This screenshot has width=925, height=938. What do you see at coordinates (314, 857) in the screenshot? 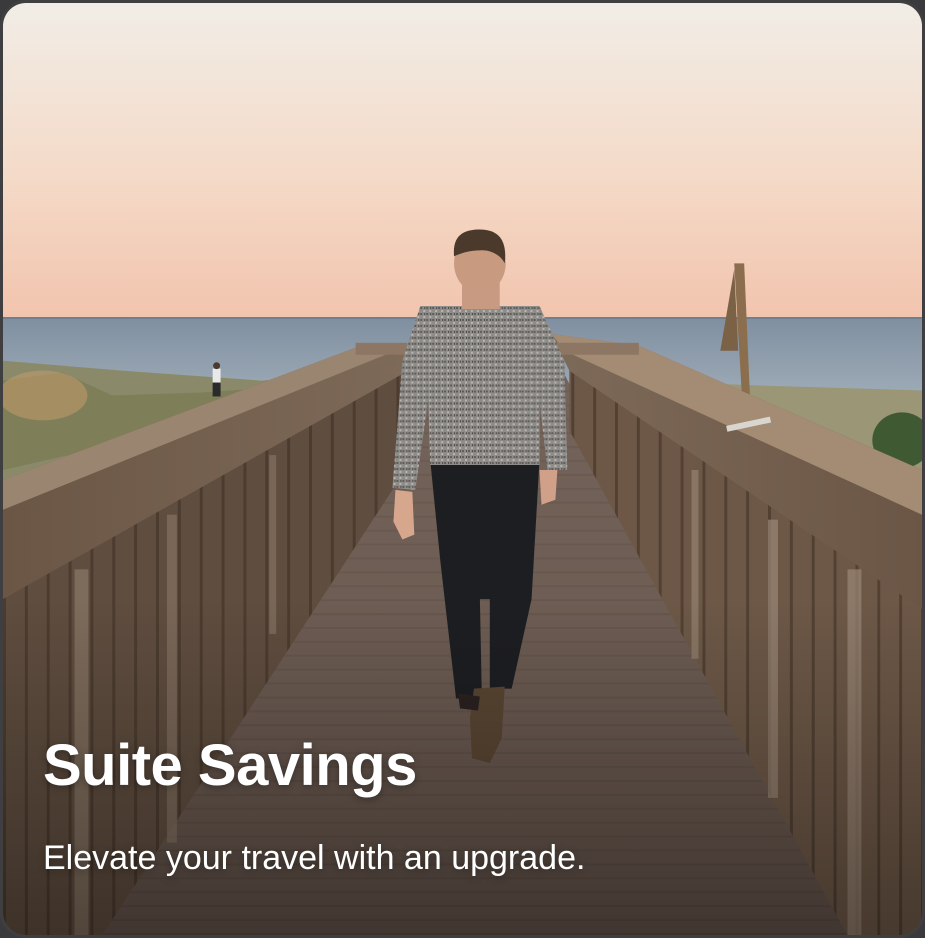
I see `card-subtitle: Elevate your travel with an upgrade.` at bounding box center [314, 857].